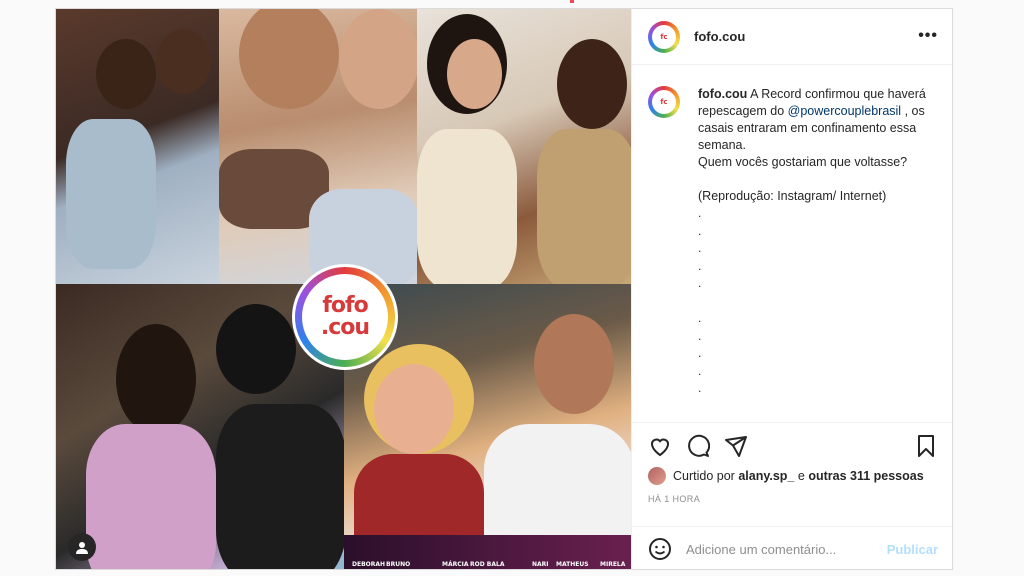 The width and height of the screenshot is (1024, 576). I want to click on caption-line: (Reprodução: Instagram/ Internet), so click(792, 196).